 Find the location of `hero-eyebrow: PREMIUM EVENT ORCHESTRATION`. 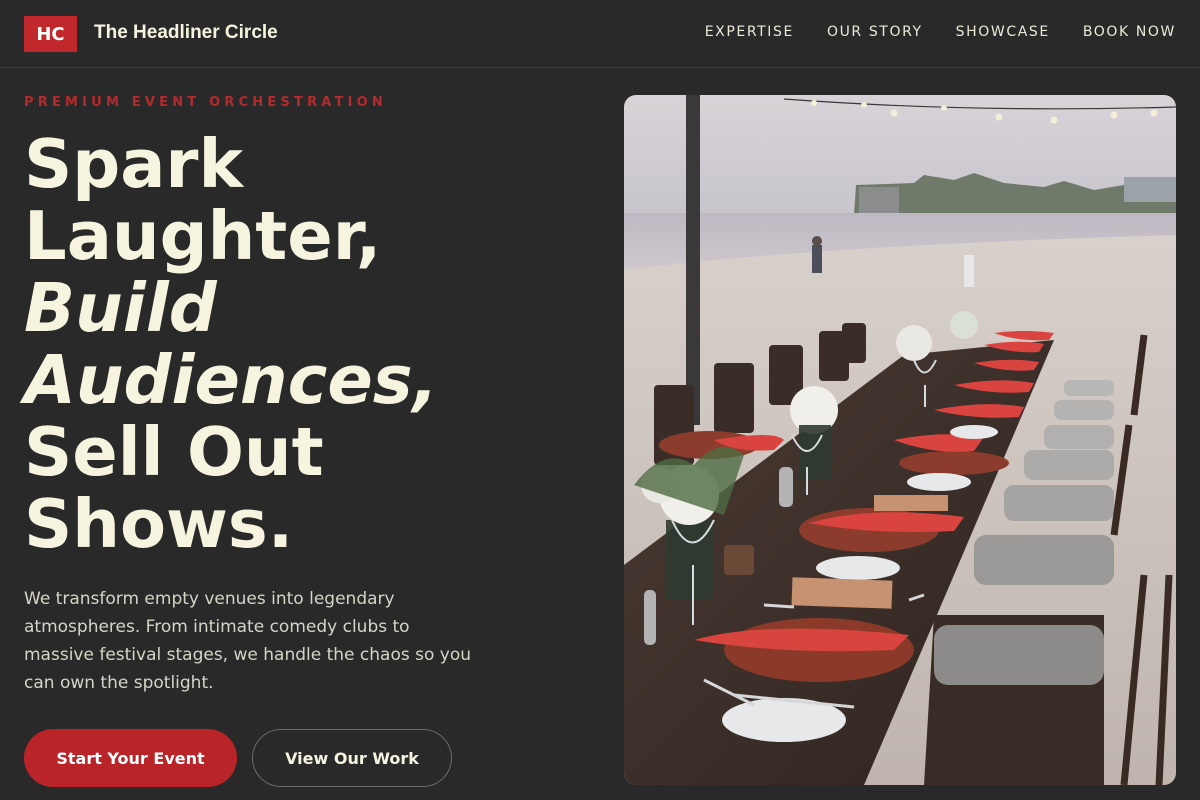

hero-eyebrow: PREMIUM EVENT ORCHESTRATION is located at coordinates (205, 102).